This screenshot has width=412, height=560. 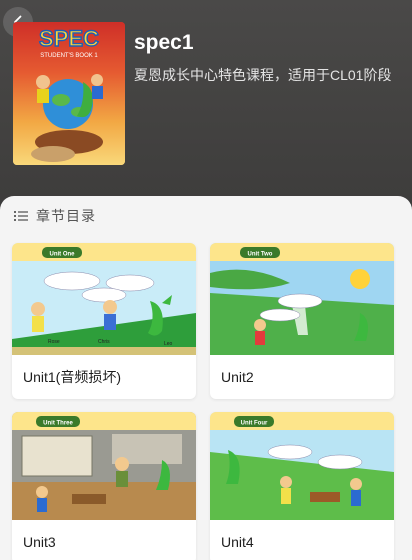 What do you see at coordinates (104, 299) in the screenshot?
I see `unit-thumbnail: Unit One Rose Chris Leo` at bounding box center [104, 299].